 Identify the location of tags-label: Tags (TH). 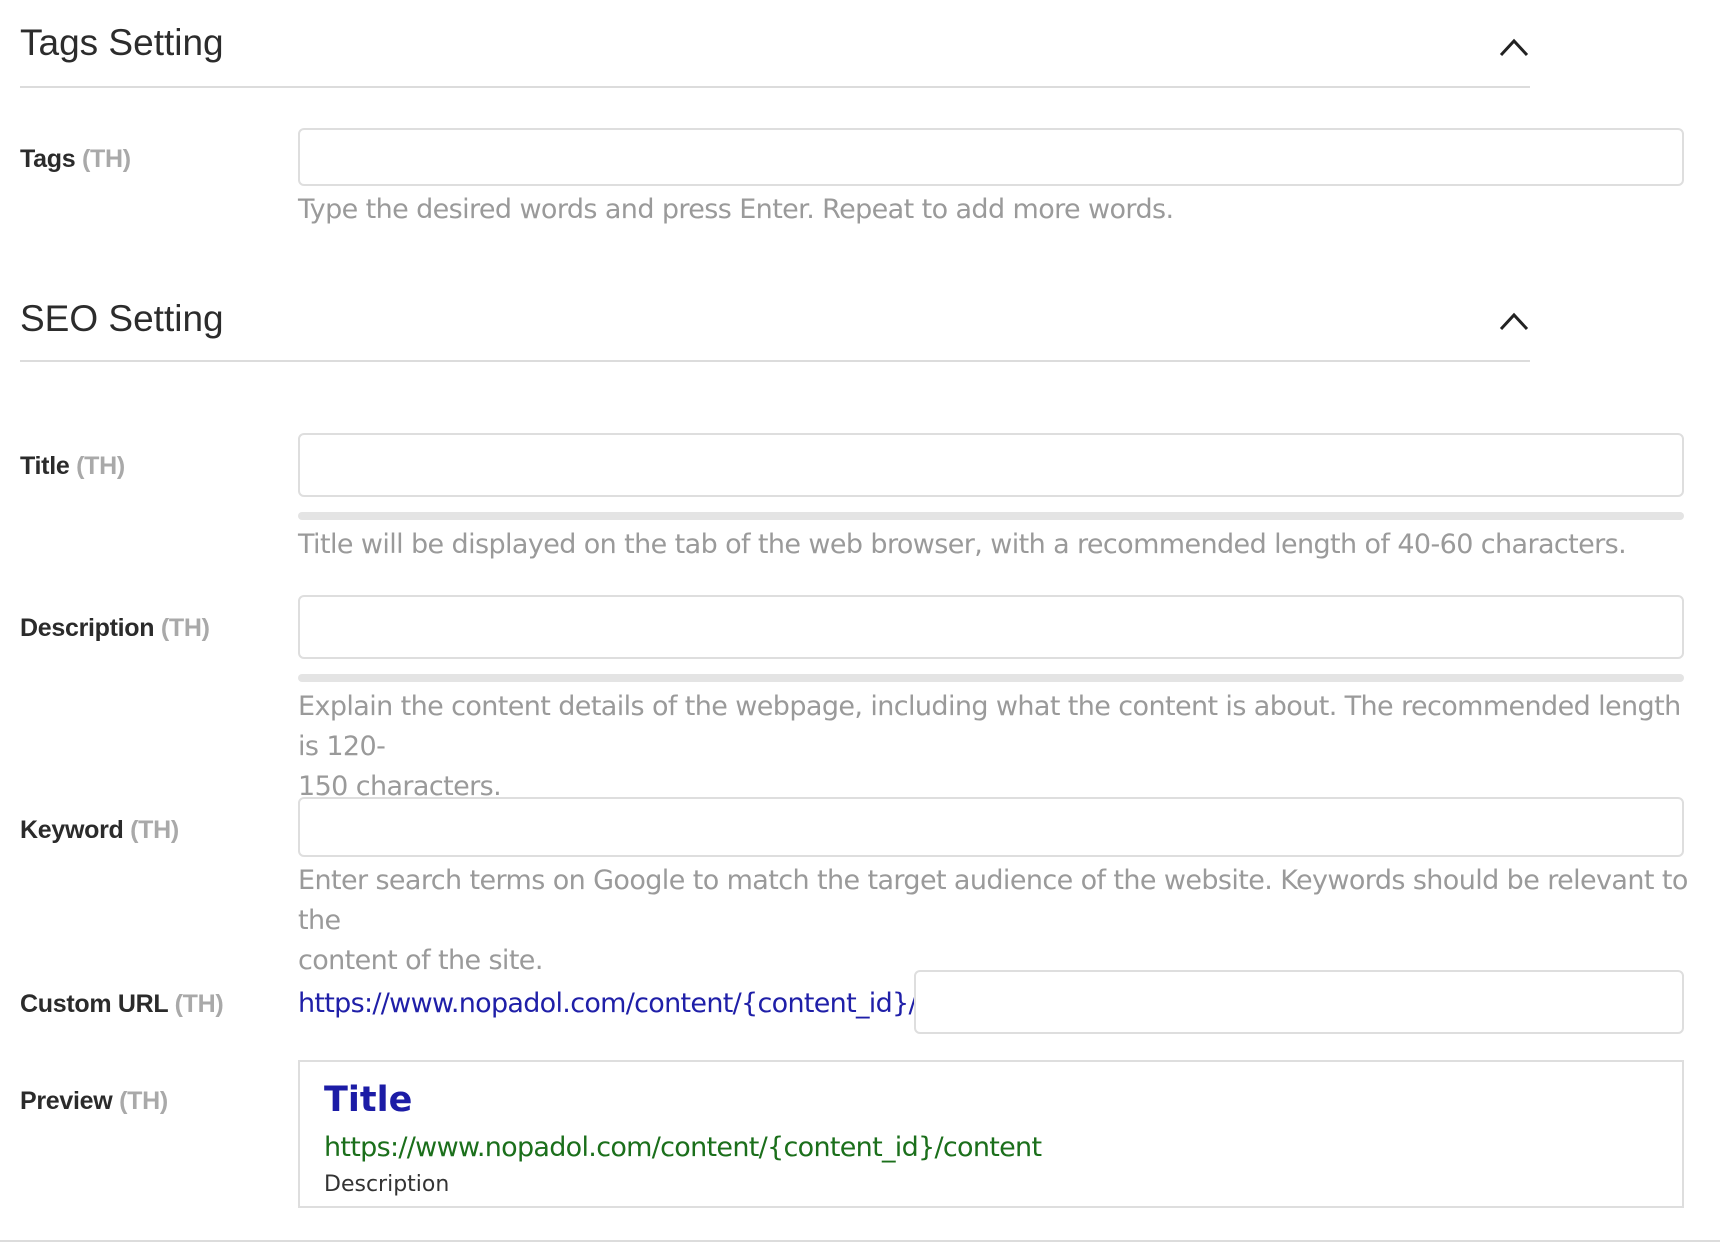
(75, 159).